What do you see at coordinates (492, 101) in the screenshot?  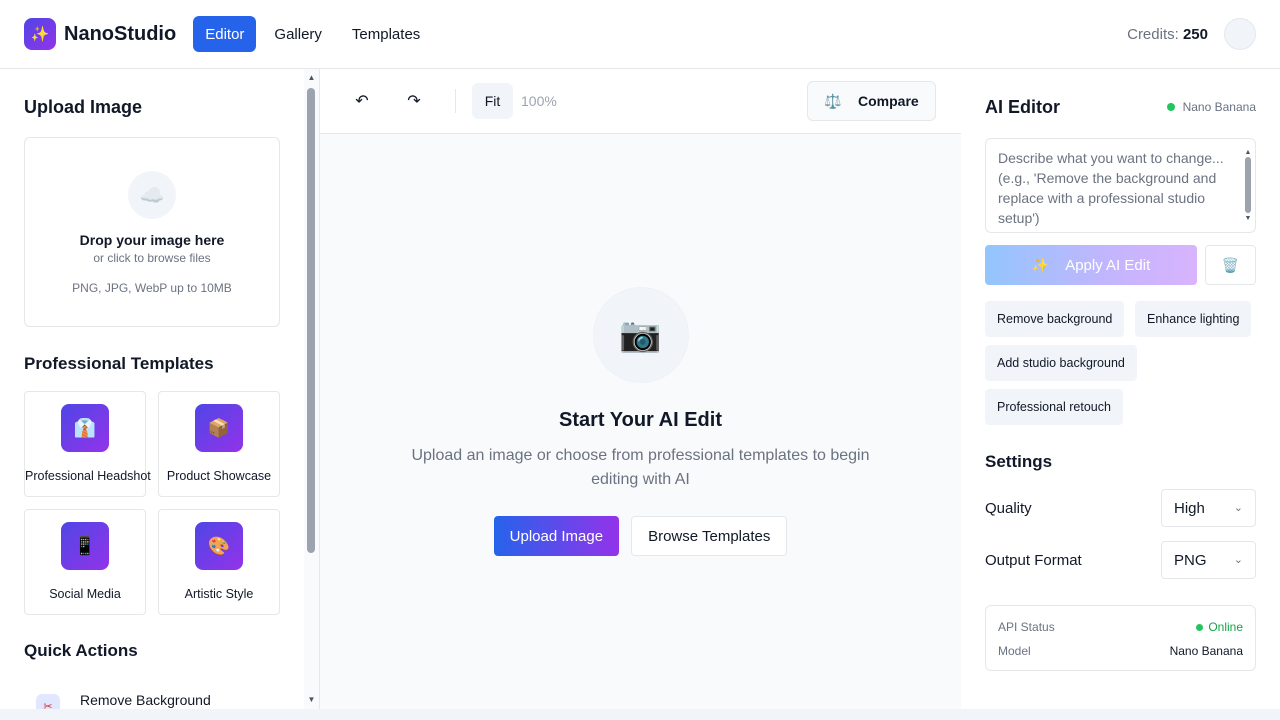 I see `fit-button: Fit` at bounding box center [492, 101].